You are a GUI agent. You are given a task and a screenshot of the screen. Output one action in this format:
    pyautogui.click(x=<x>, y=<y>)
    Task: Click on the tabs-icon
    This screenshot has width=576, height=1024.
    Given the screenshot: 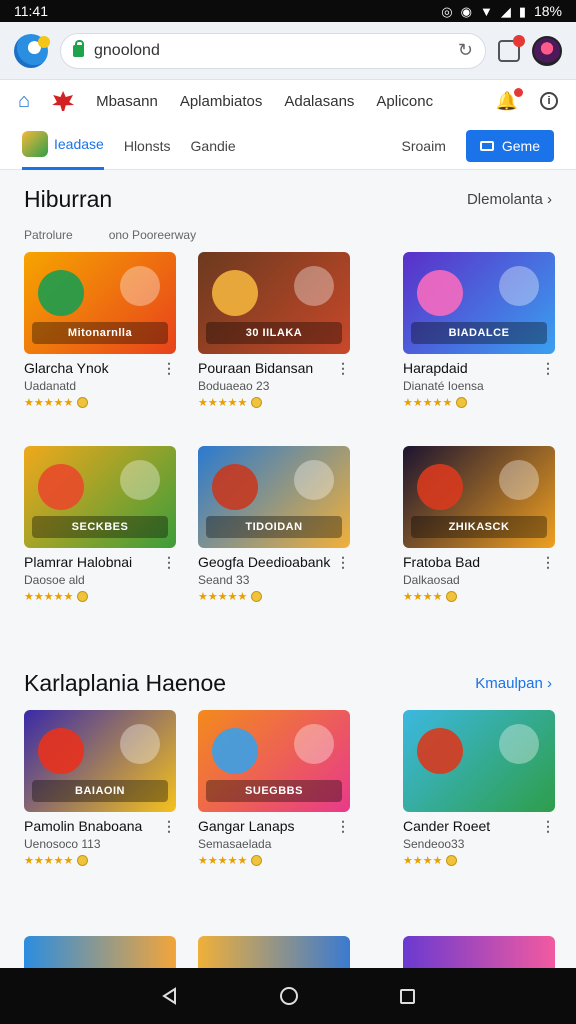 What is the action you would take?
    pyautogui.click(x=511, y=48)
    